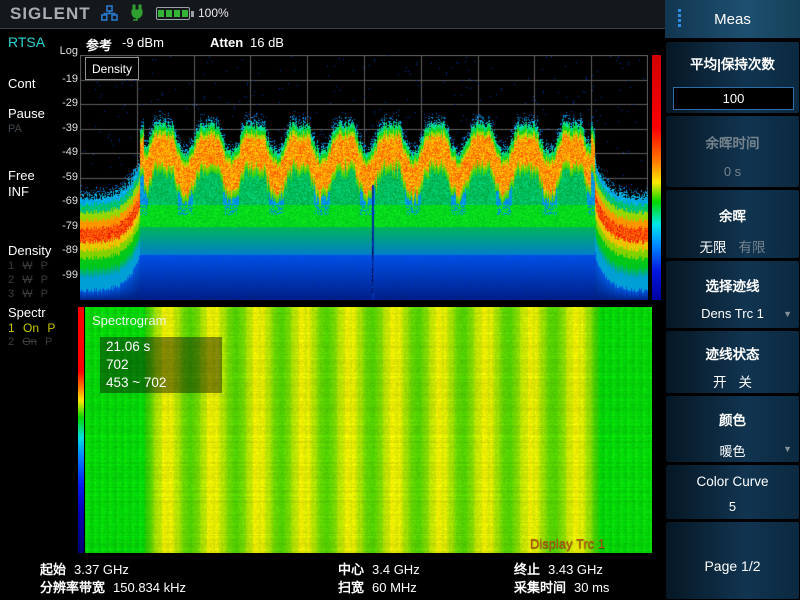 The height and width of the screenshot is (600, 800). What do you see at coordinates (81, 430) in the screenshot?
I see `spectrogram-color-legend` at bounding box center [81, 430].